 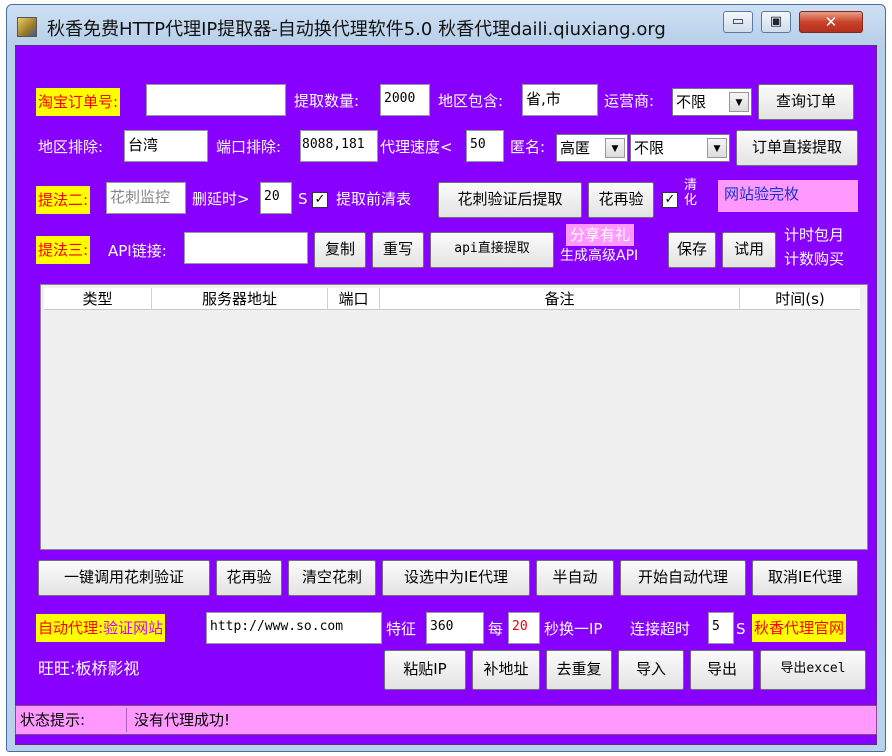 What do you see at coordinates (294, 628) in the screenshot?
I see `verify-site-input: http://www.so.com` at bounding box center [294, 628].